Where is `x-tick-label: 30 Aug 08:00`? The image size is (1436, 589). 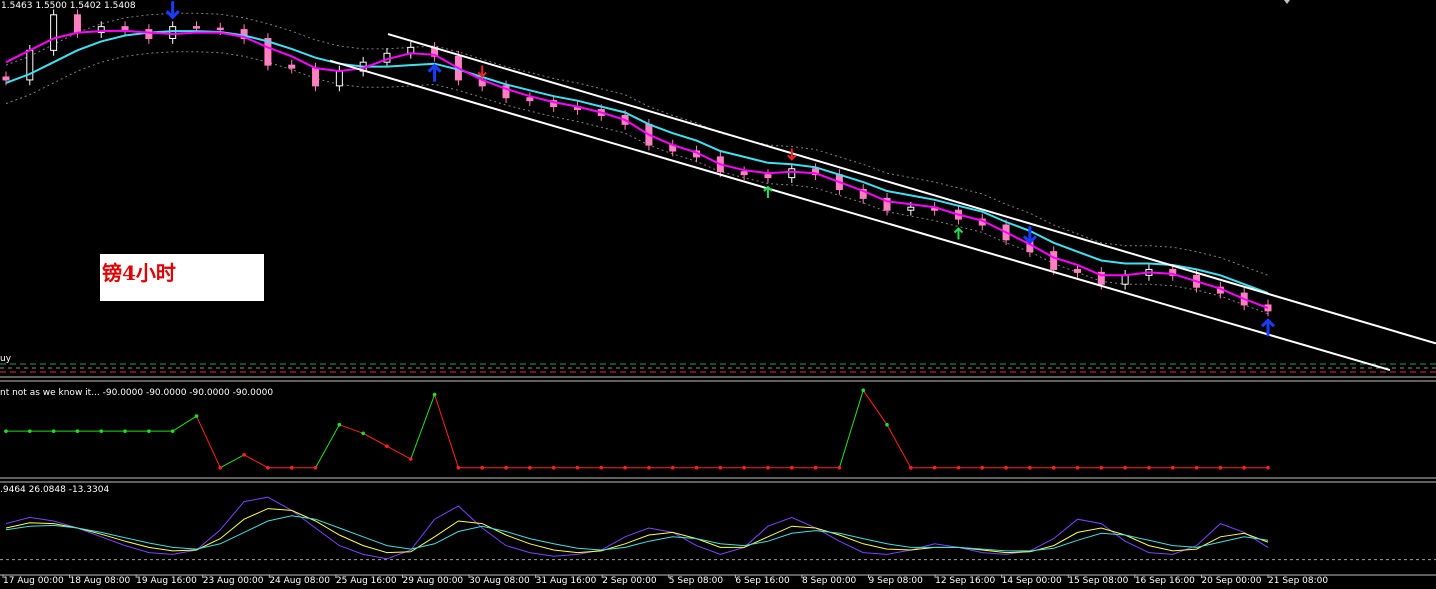 x-tick-label: 30 Aug 08:00 is located at coordinates (499, 581).